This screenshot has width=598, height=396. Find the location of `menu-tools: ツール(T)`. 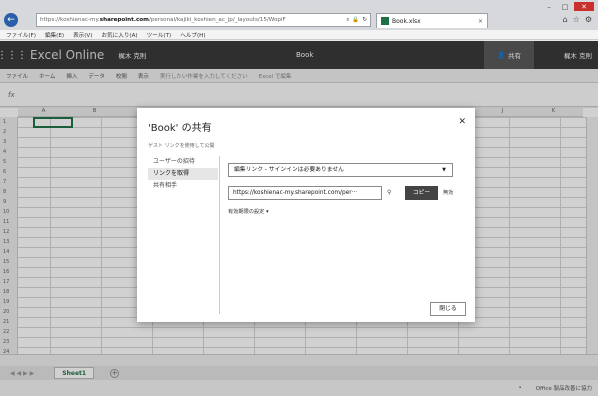

menu-tools: ツール(T) is located at coordinates (159, 35).